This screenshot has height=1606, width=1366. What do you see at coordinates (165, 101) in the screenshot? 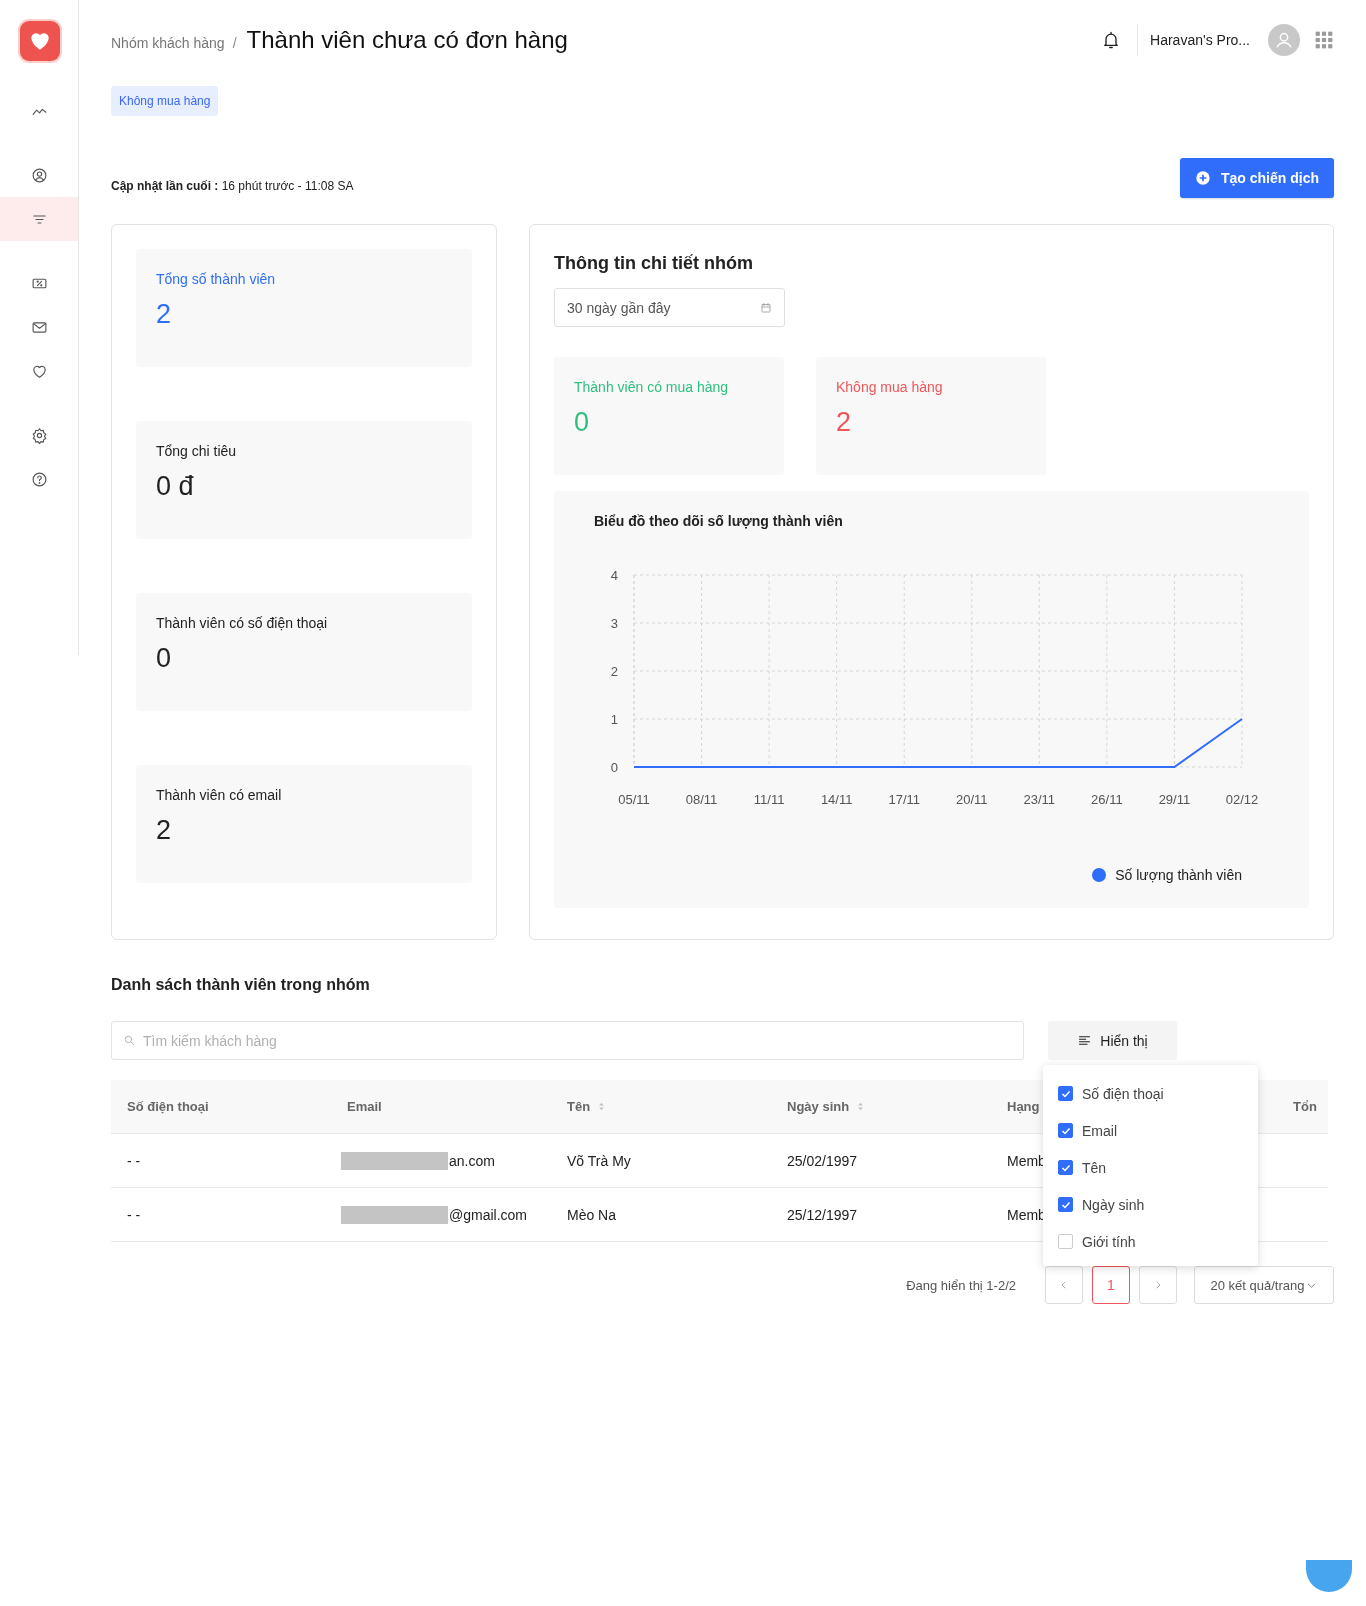
I see `group-tag: Không mua hàng` at bounding box center [165, 101].